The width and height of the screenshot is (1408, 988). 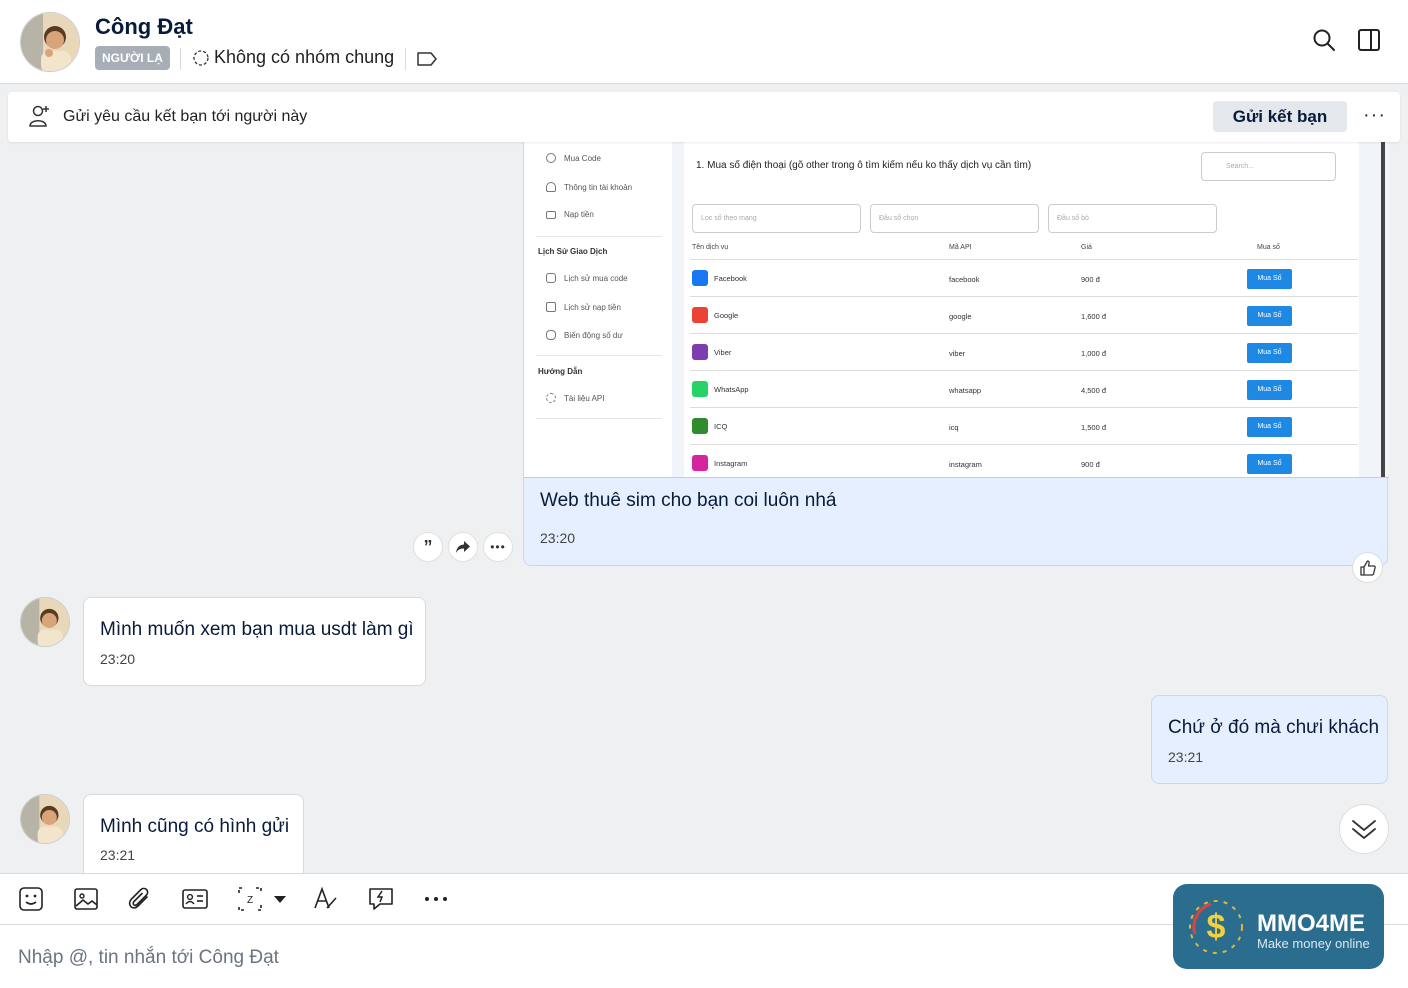 I want to click on screenshot-gap, so click(x=678, y=309).